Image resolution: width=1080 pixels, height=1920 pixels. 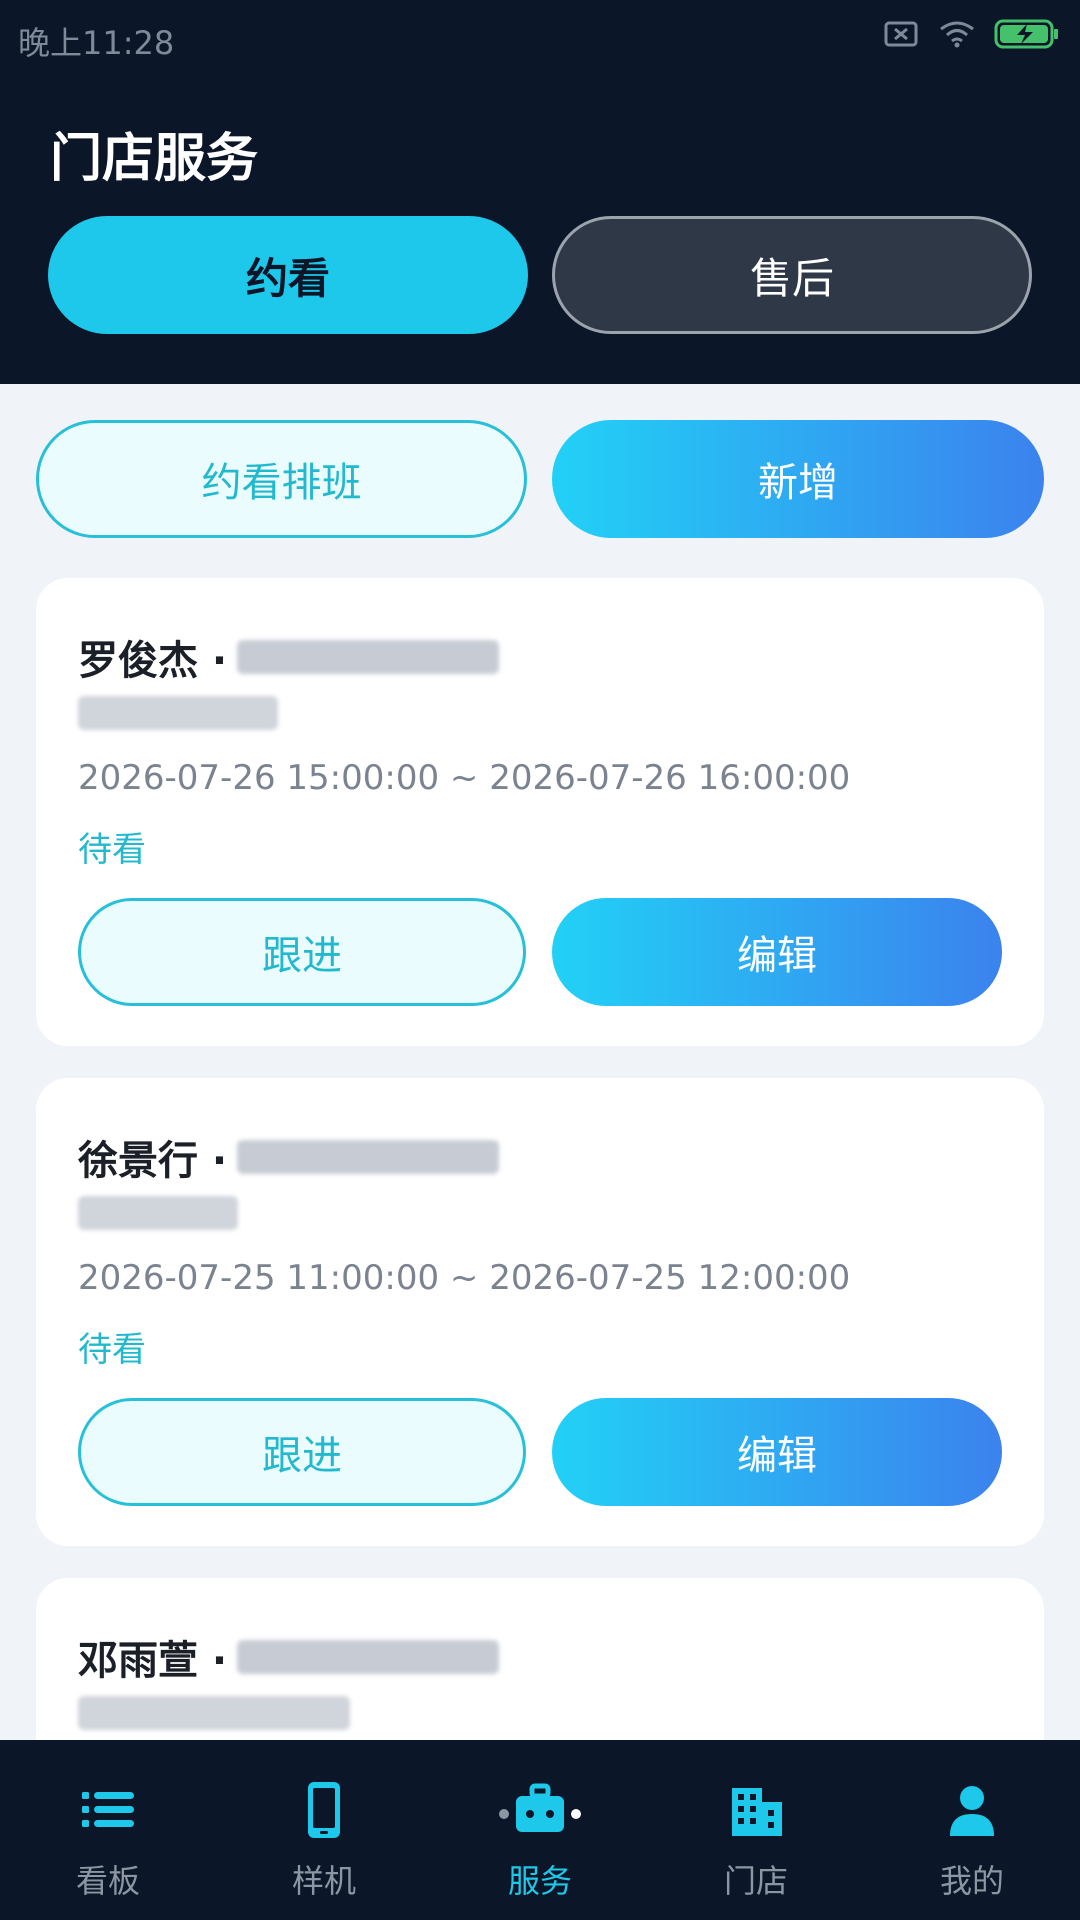 I want to click on wifi-icon, so click(x=957, y=34).